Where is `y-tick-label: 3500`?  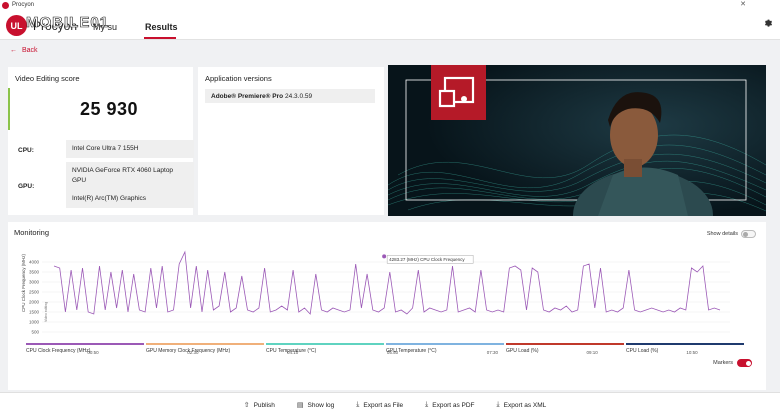 y-tick-label: 3500 is located at coordinates (34, 272).